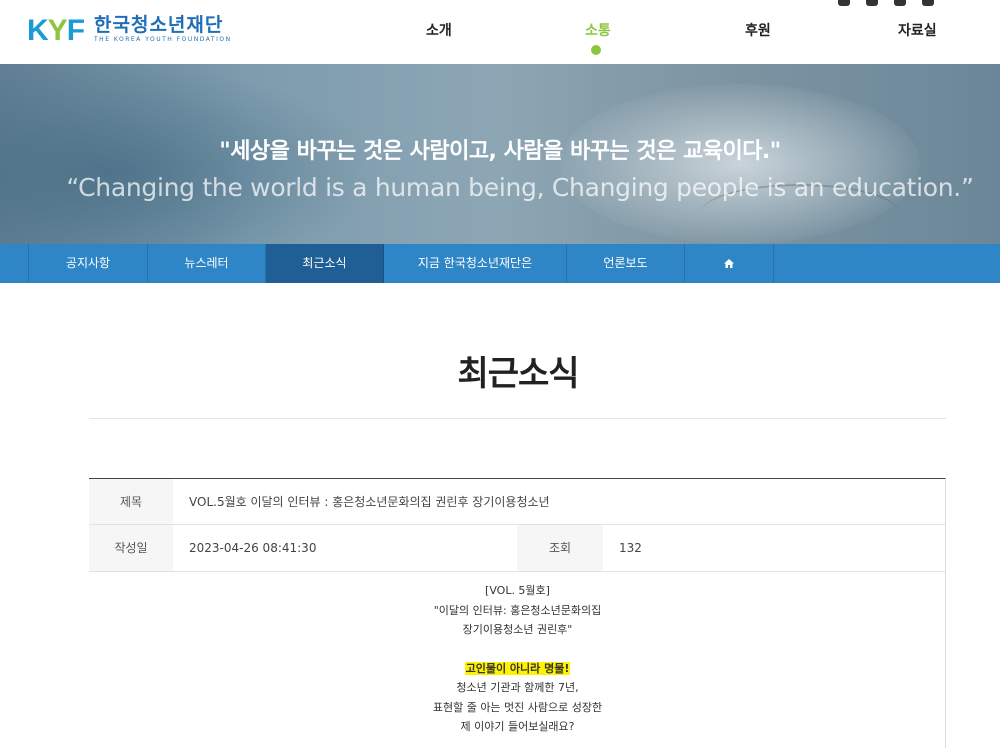 The height and width of the screenshot is (748, 1000). What do you see at coordinates (758, 30) in the screenshot?
I see `nav-donation: 후원` at bounding box center [758, 30].